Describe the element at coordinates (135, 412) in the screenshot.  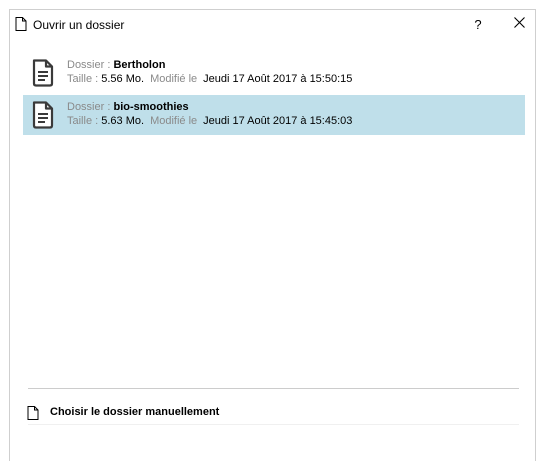
I see `choose-folder-manually-label: Choisir le dossier manuellement` at that location.